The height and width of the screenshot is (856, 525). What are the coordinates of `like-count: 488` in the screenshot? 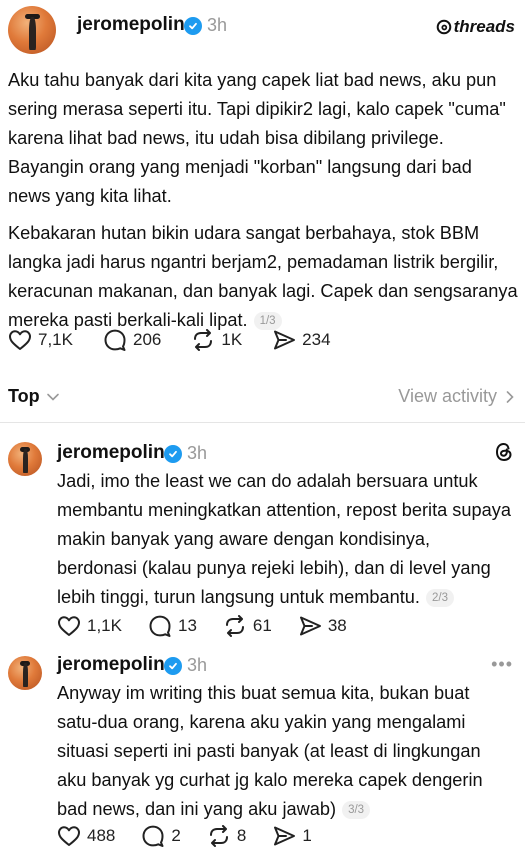 It's located at (101, 835).